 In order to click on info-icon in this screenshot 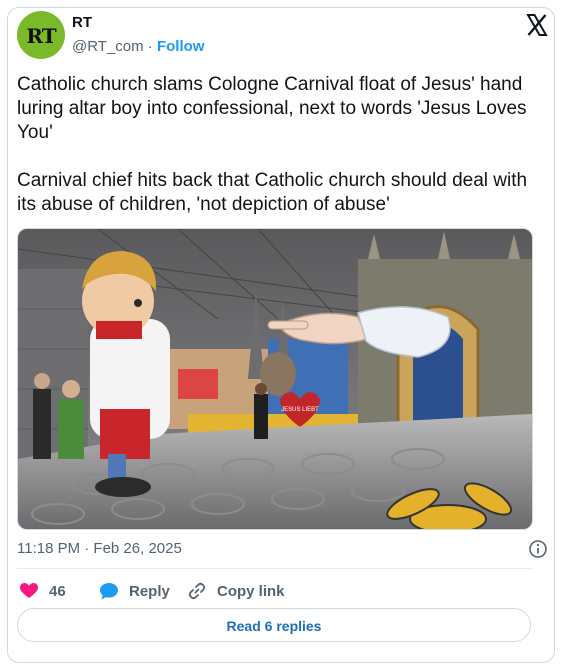, I will do `click(538, 549)`.